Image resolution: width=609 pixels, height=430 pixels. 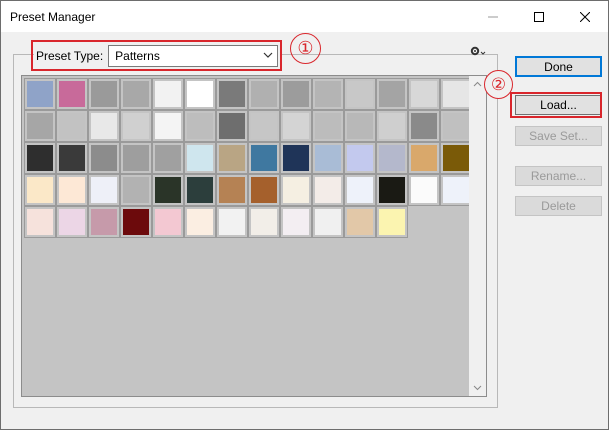 I want to click on vertical-scrollbar, so click(x=477, y=236).